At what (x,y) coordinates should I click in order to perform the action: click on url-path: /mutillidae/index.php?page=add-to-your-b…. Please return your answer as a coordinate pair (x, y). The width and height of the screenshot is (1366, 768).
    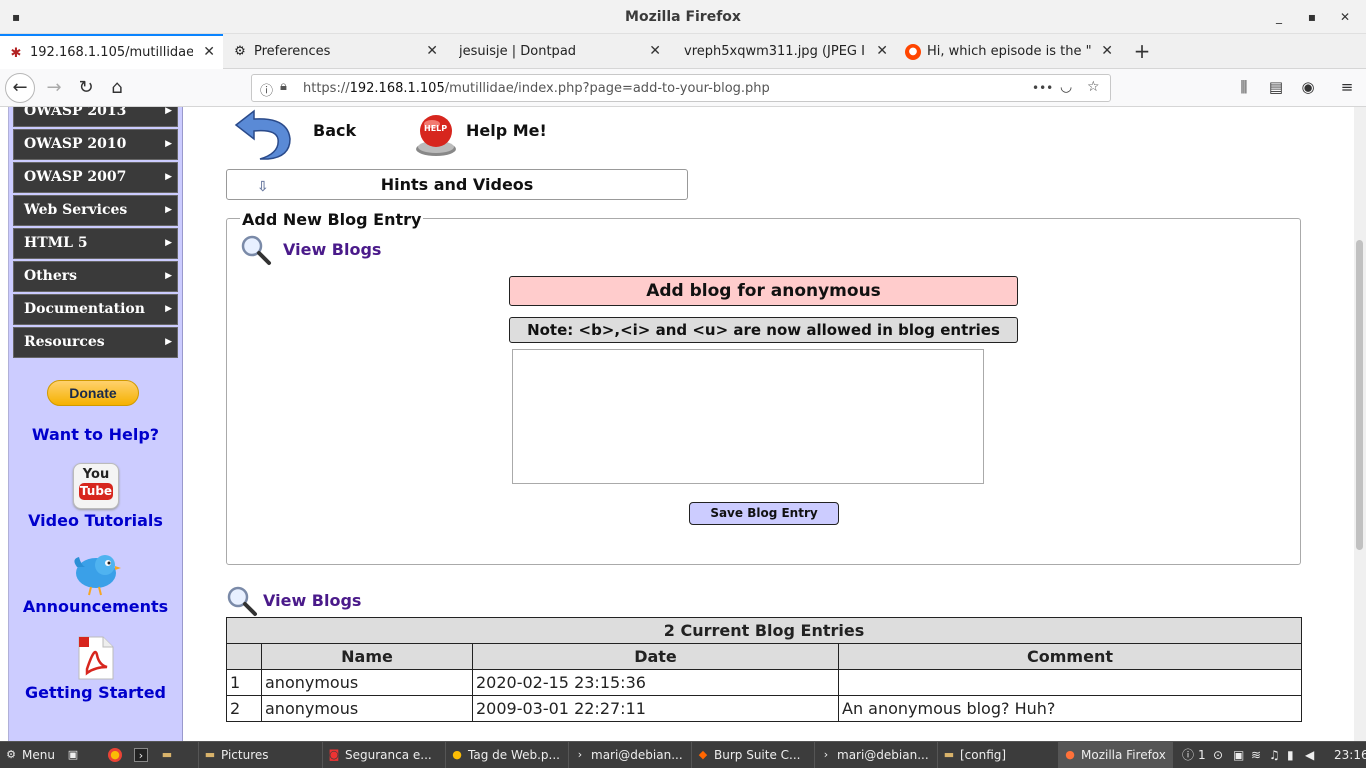
    Looking at the image, I should click on (607, 88).